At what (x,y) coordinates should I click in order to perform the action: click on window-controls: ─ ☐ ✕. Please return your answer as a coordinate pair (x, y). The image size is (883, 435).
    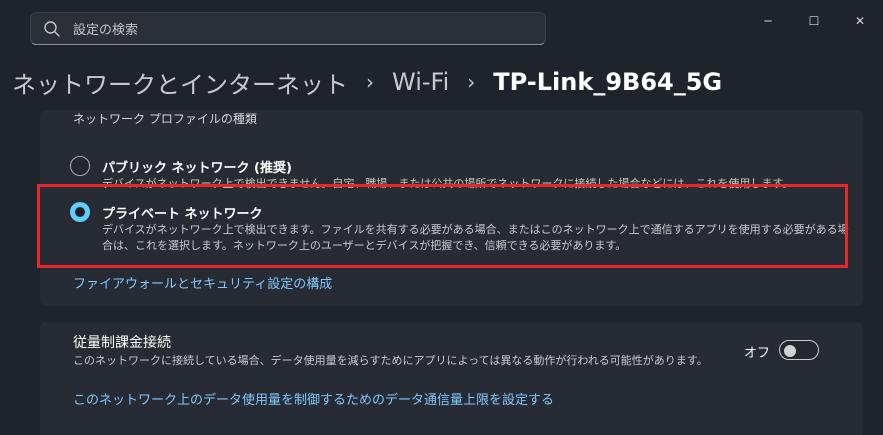
    Looking at the image, I should click on (814, 21).